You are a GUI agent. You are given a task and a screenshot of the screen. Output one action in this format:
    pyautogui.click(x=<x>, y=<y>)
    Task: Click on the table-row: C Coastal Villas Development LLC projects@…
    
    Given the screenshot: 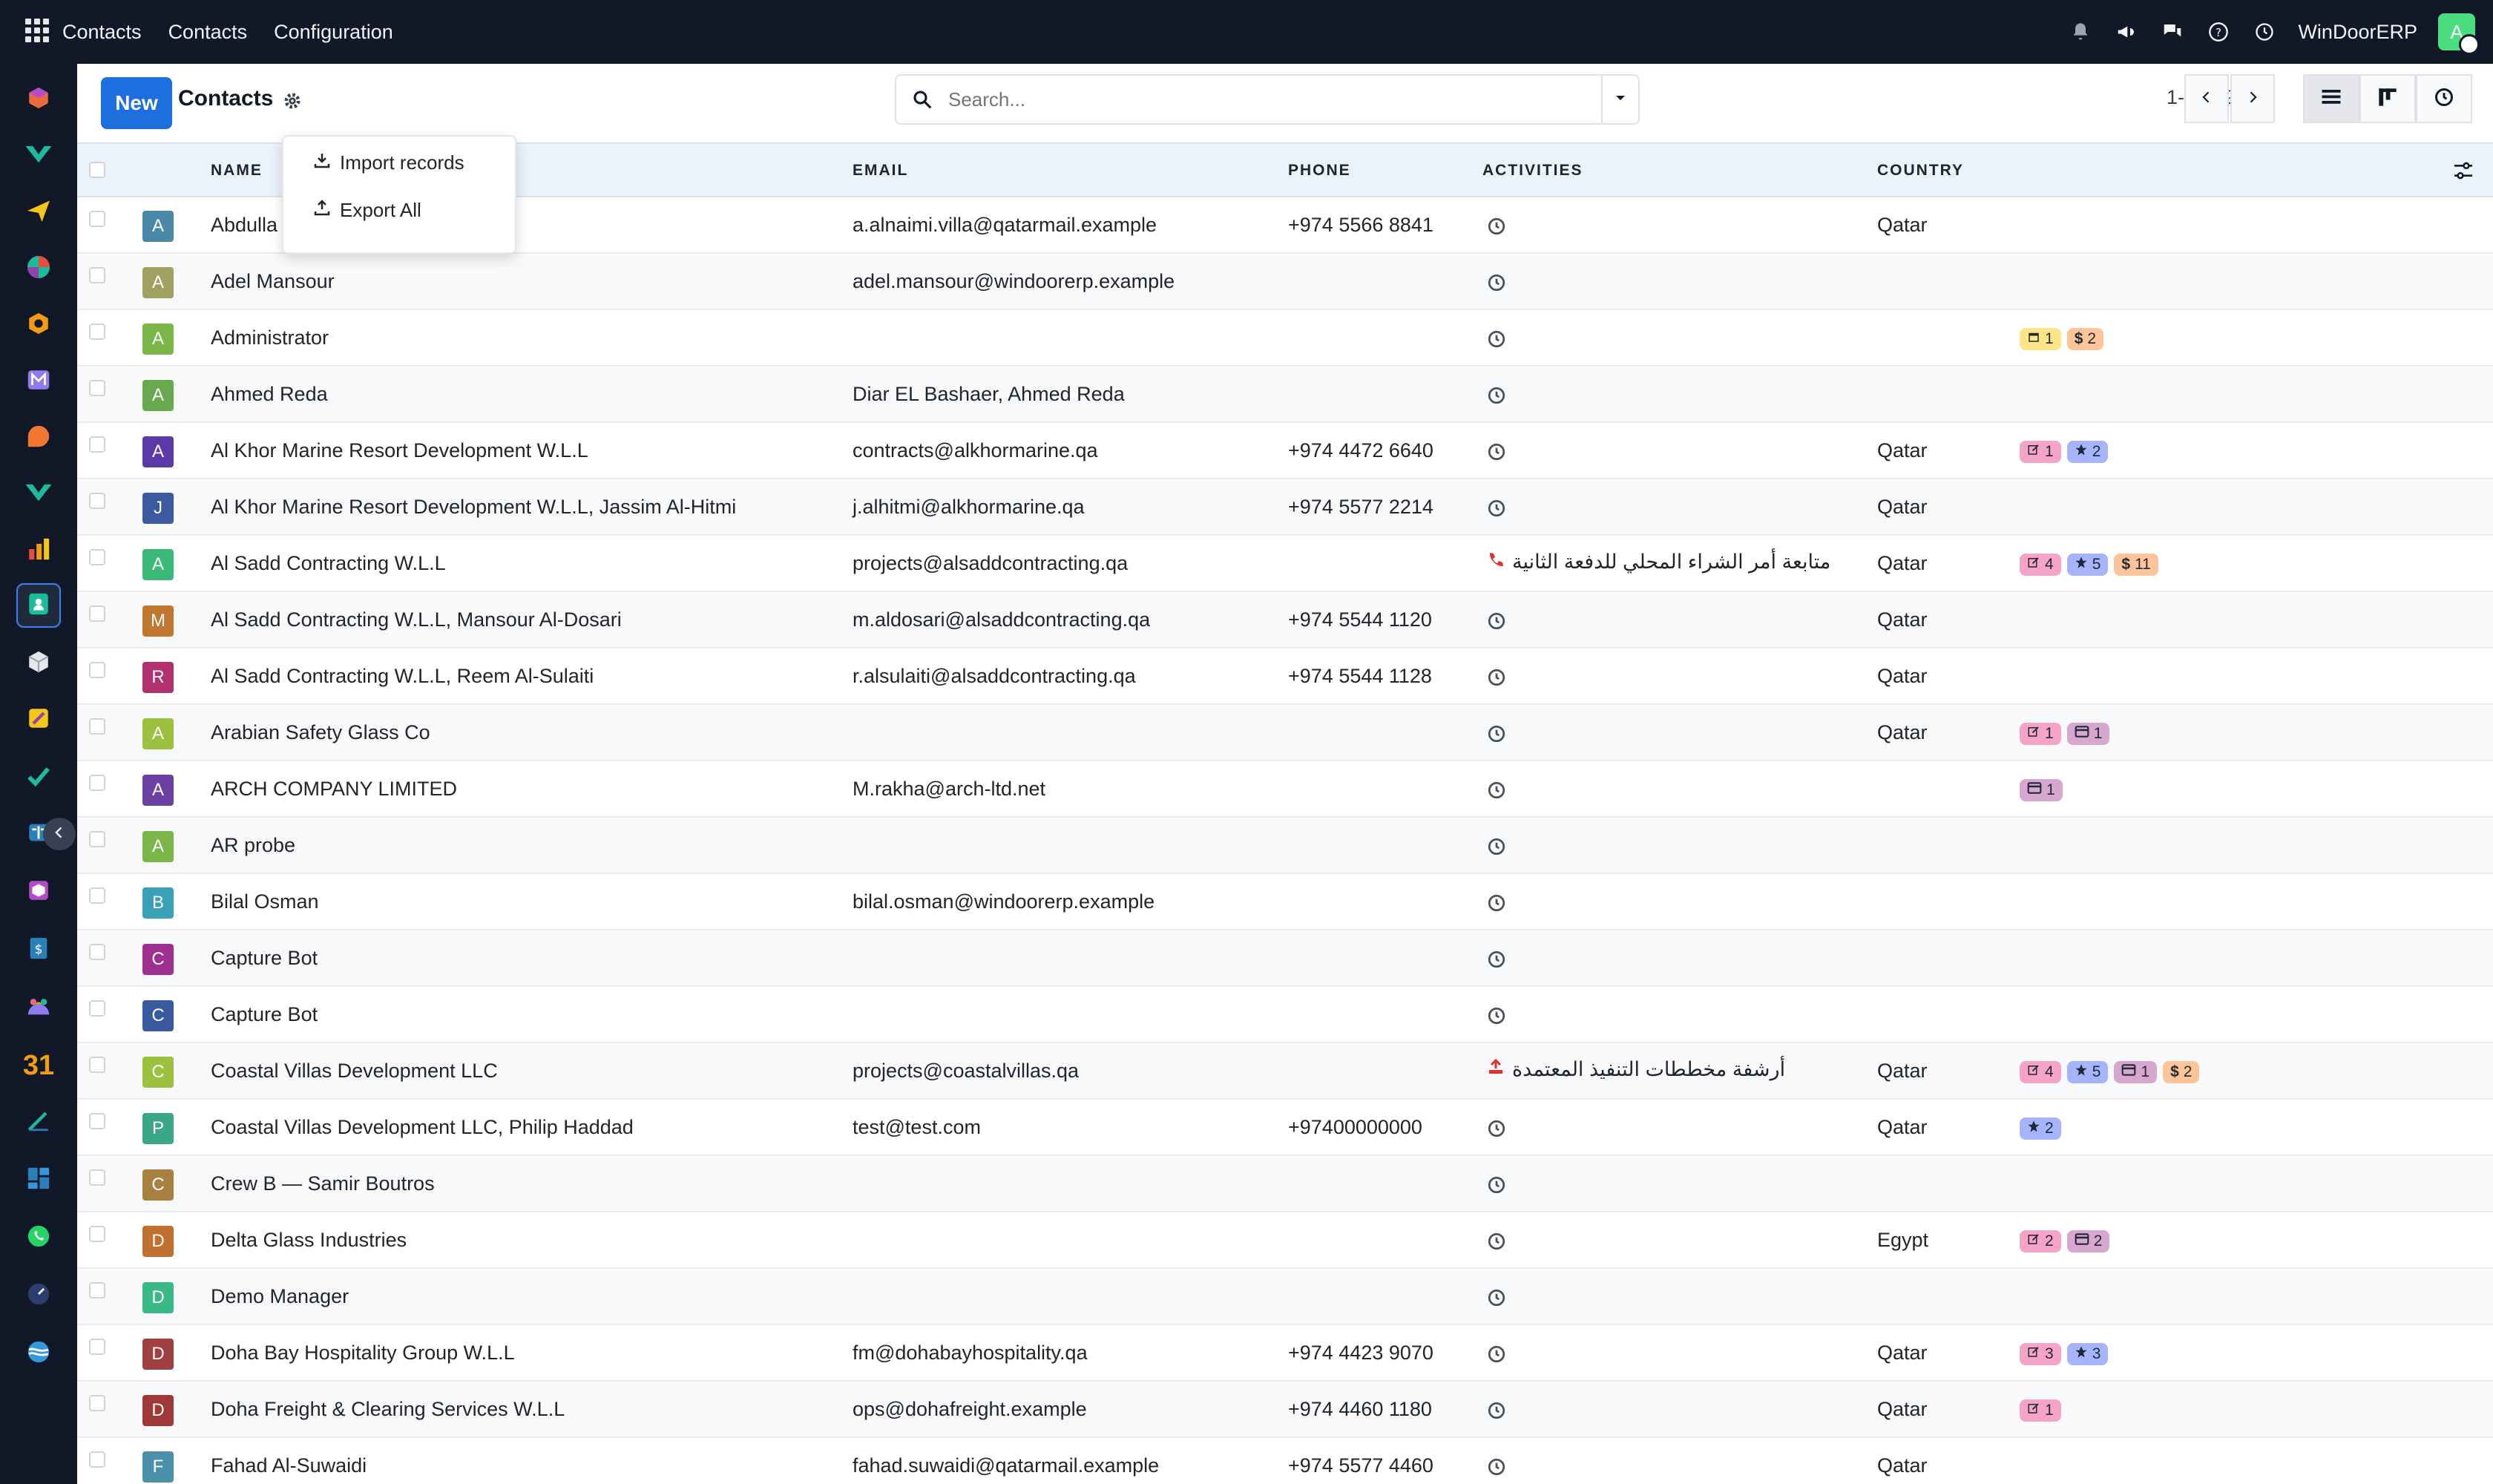 What is the action you would take?
    pyautogui.click(x=1285, y=1071)
    